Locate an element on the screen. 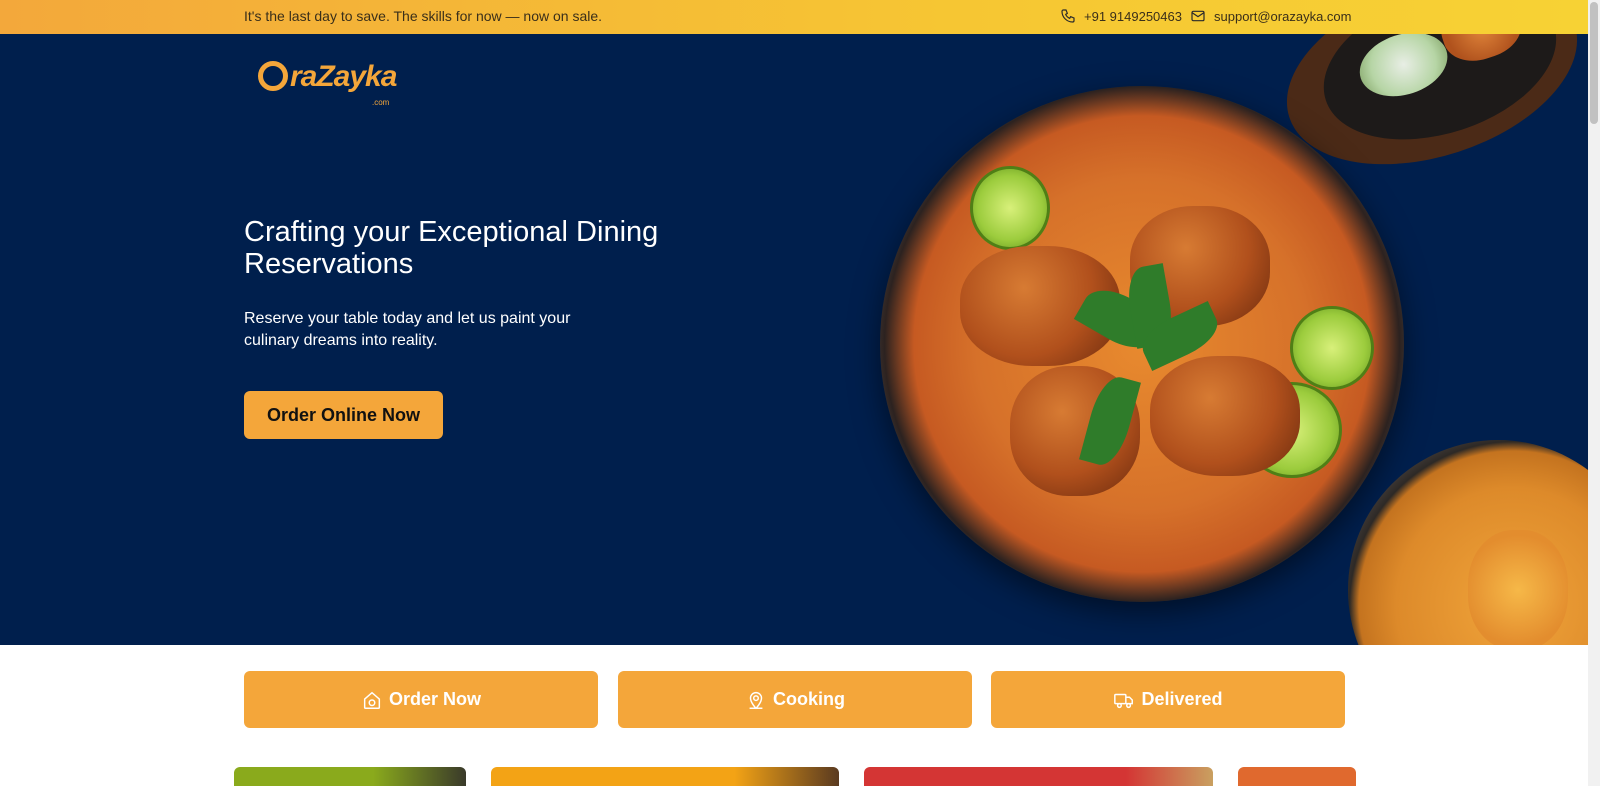 This screenshot has height=786, width=1600. house-icon is located at coordinates (372, 700).